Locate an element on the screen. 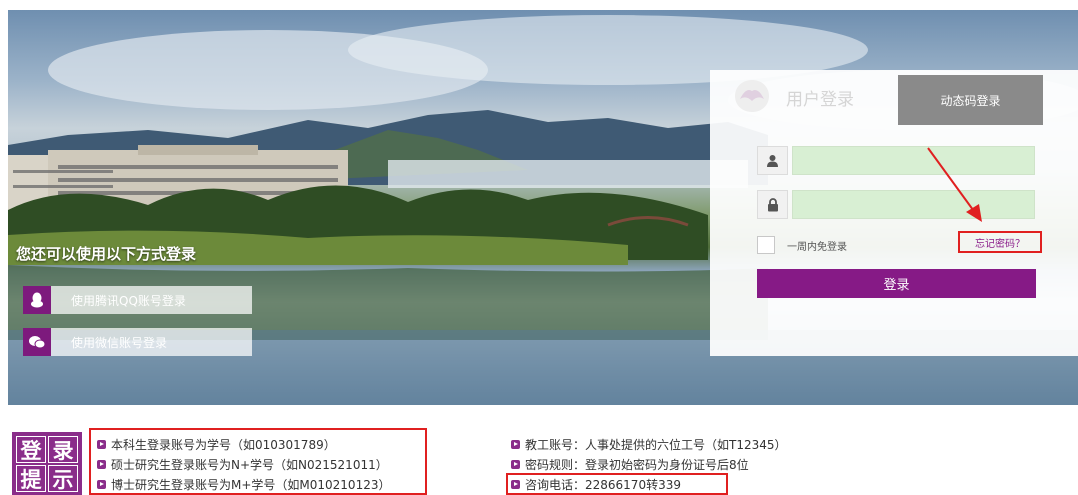 This screenshot has width=1078, height=495. tip-text: 咨询电话：22866170转339 is located at coordinates (603, 485).